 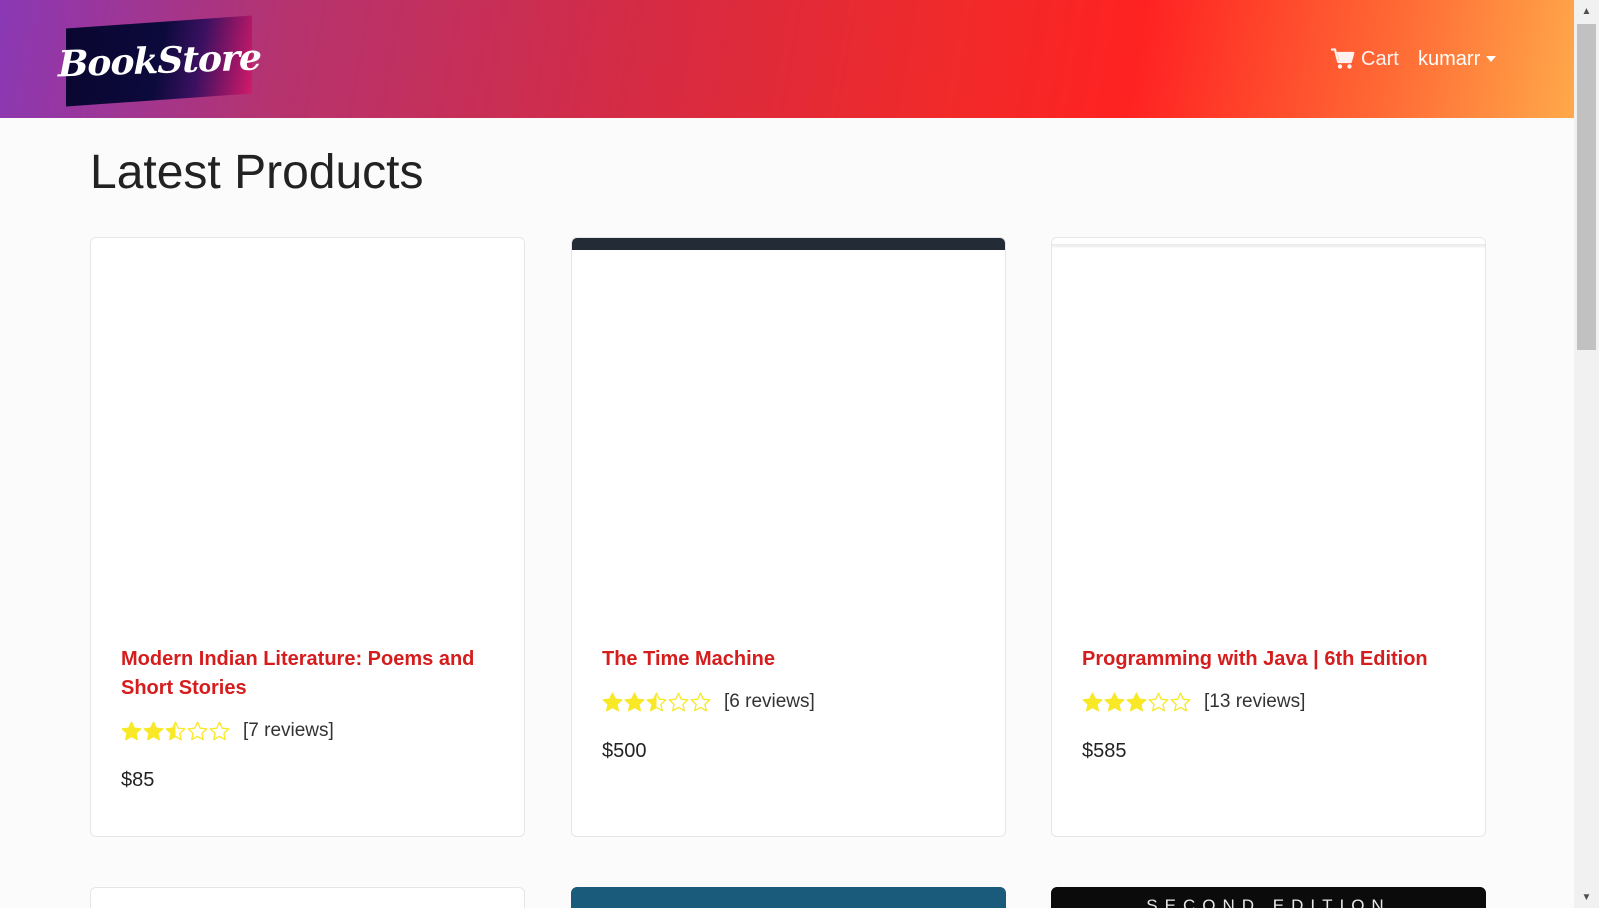 I want to click on product-card-partial: SECOND EDITION, so click(x=1268, y=897).